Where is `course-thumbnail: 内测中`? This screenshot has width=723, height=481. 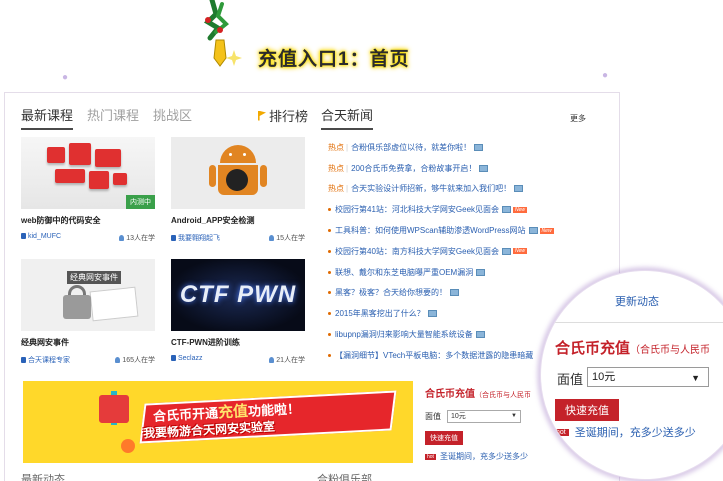
course-thumbnail: 内测中 is located at coordinates (88, 173).